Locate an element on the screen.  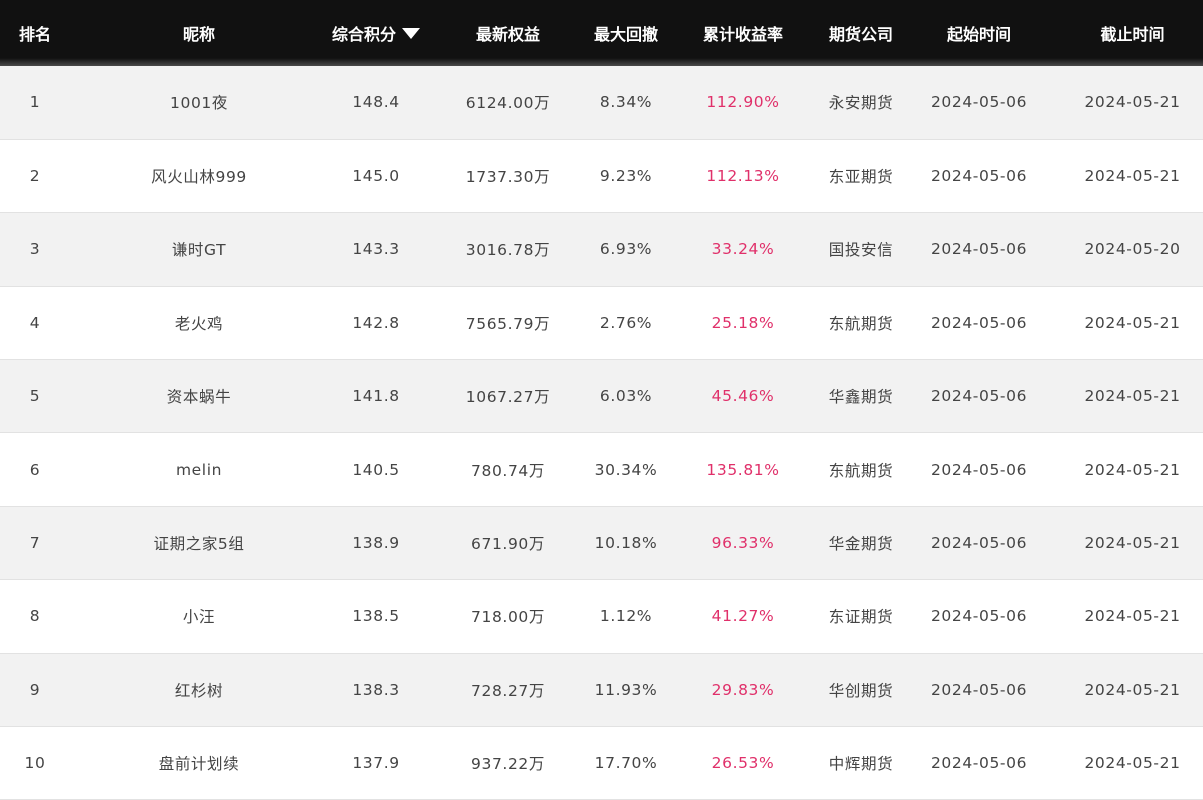
return-cell: 26.53% is located at coordinates (743, 763).